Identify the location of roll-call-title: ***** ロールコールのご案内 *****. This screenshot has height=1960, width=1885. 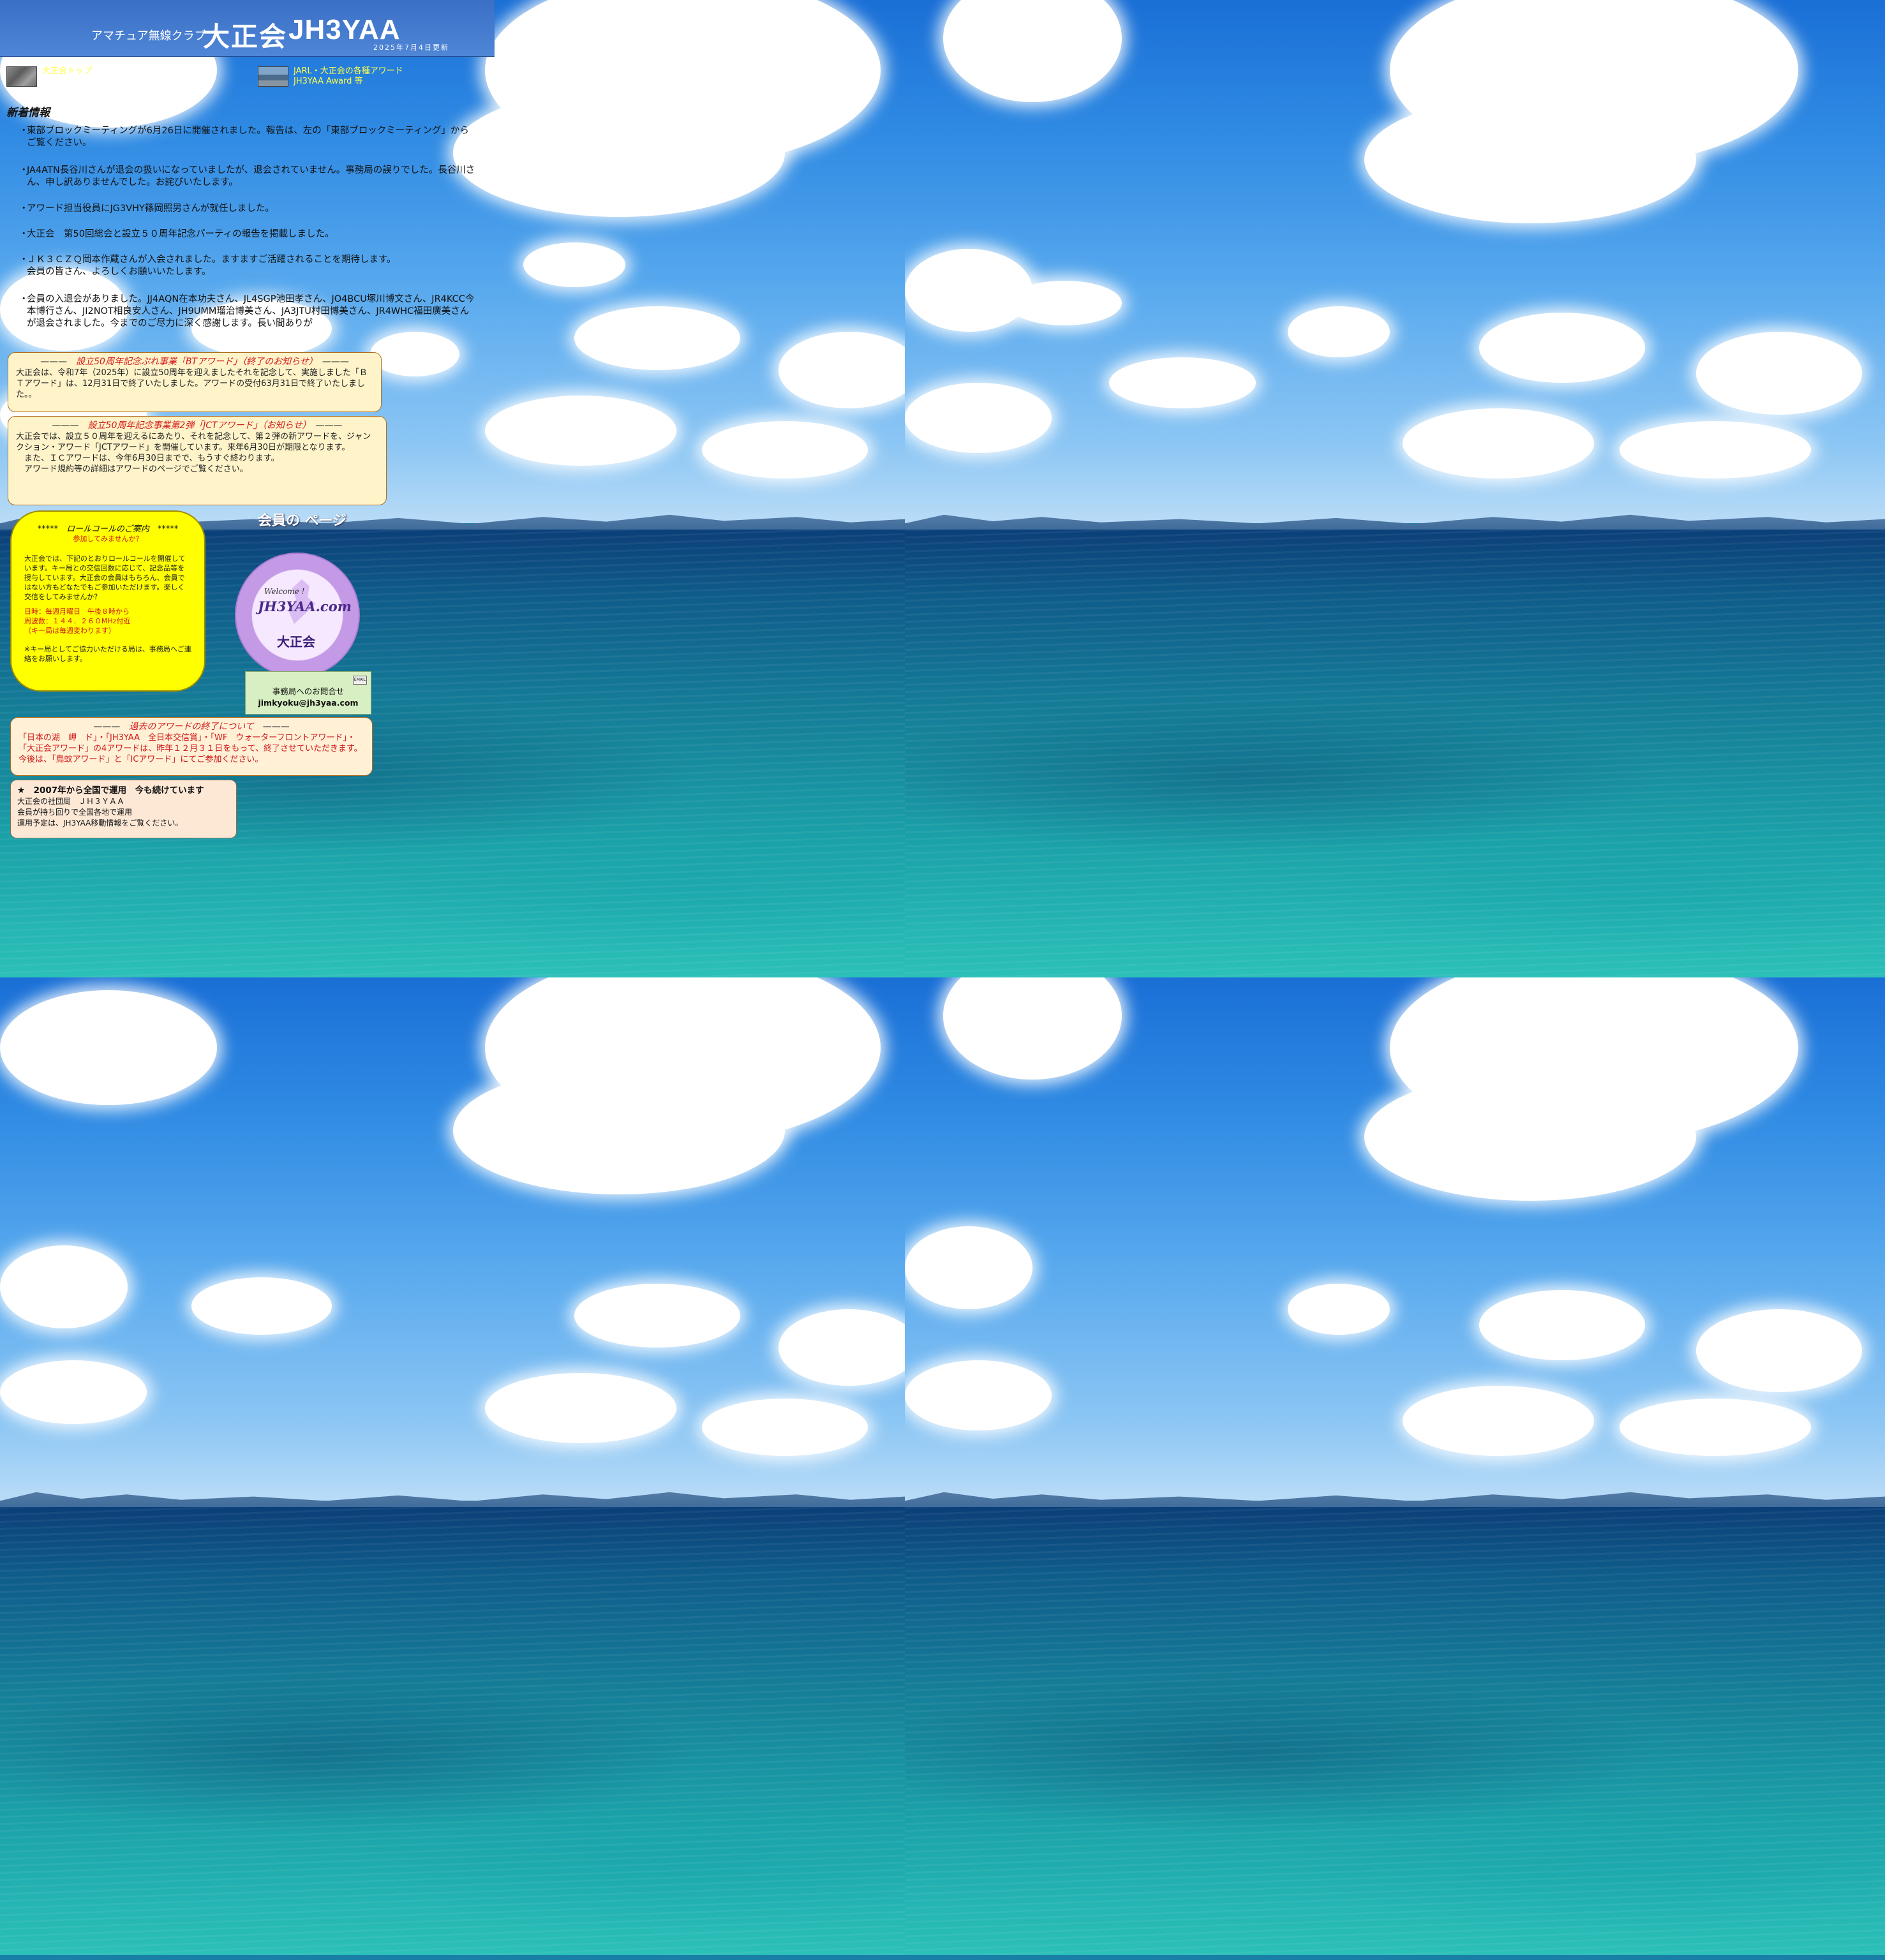
(108, 529).